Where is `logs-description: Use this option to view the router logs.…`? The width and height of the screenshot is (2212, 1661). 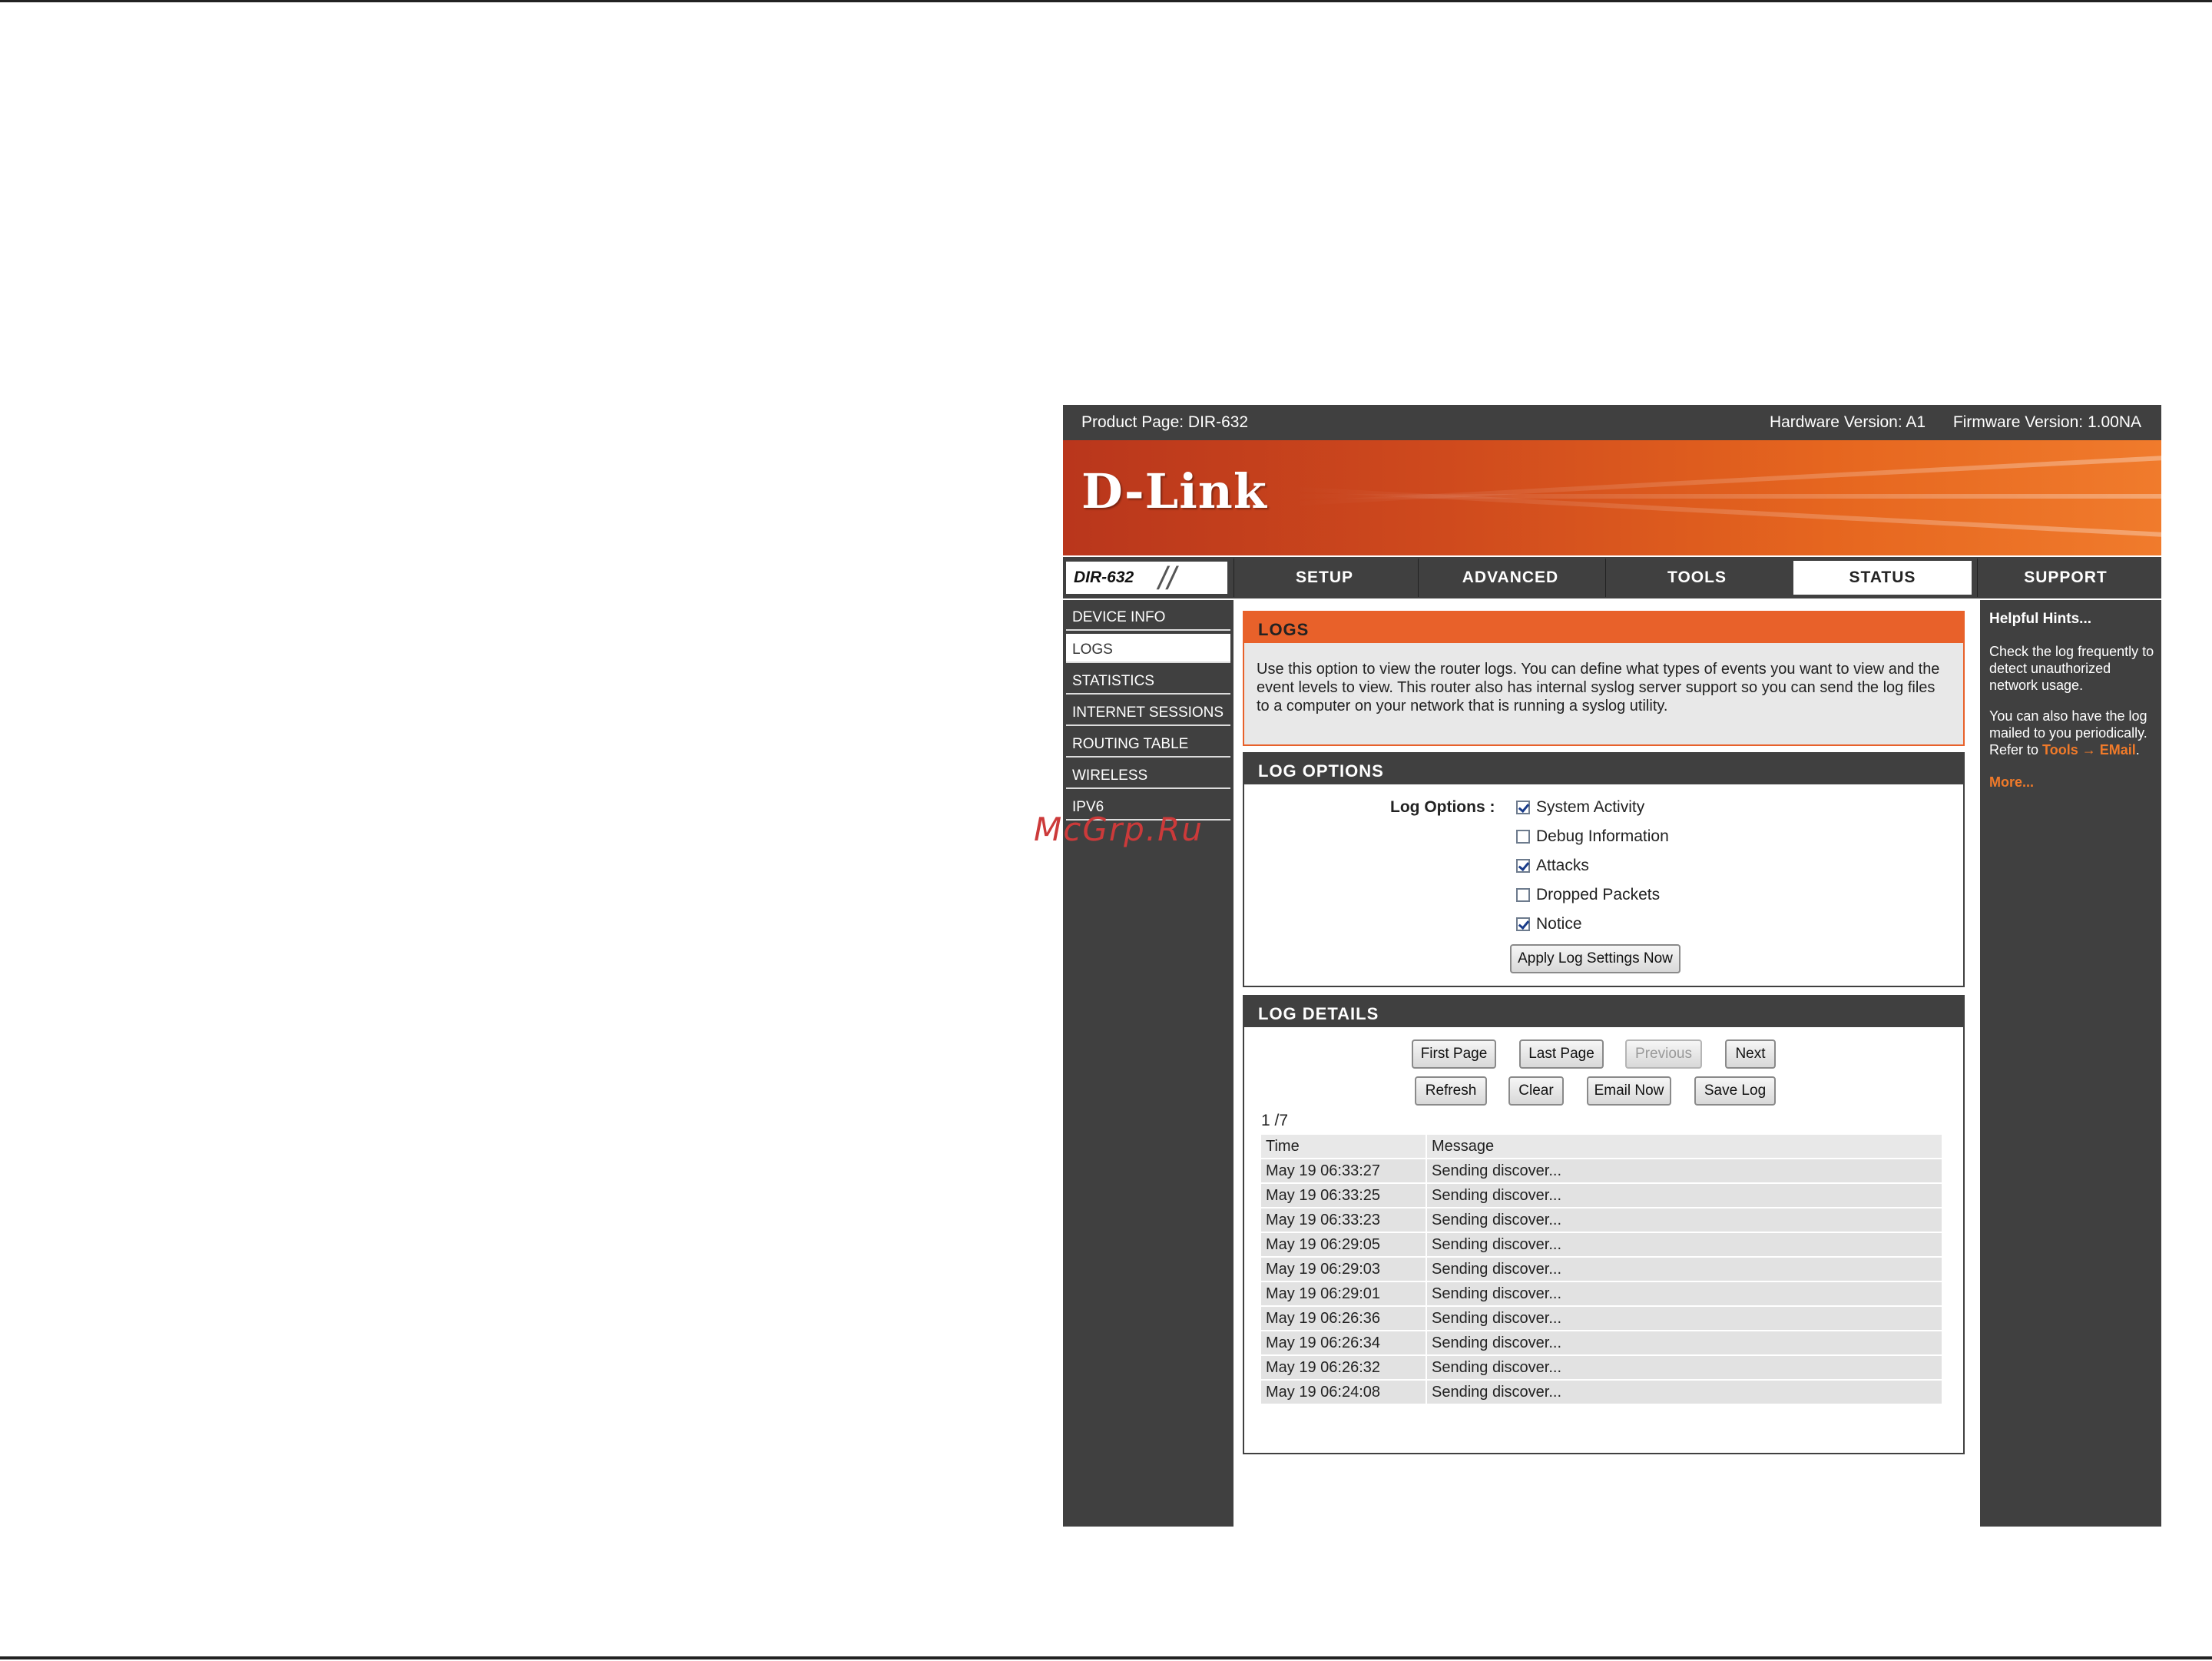 logs-description: Use this option to view the router logs.… is located at coordinates (1599, 687).